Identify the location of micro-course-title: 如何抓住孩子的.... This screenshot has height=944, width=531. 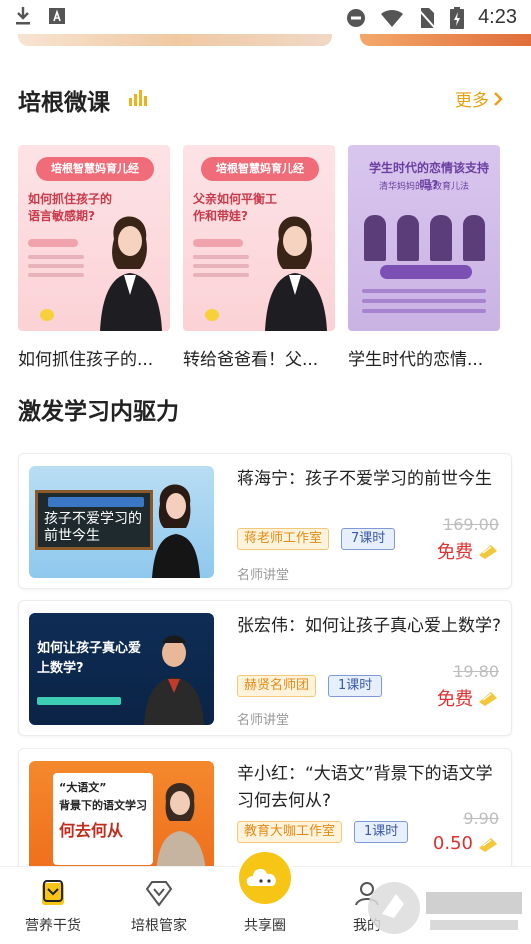
(86, 360).